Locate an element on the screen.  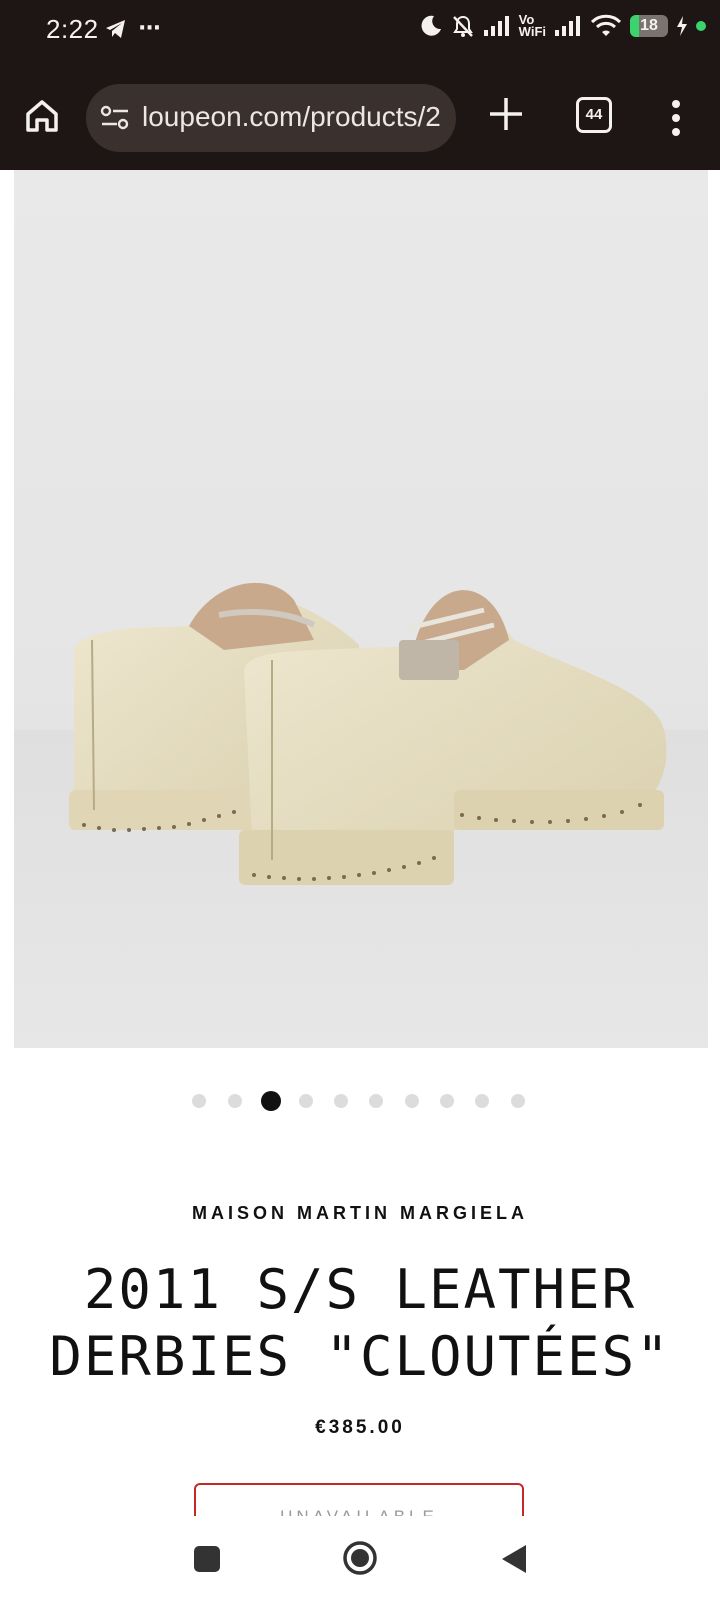
url-text: loupeon.com/products/2 is located at coordinates (291, 117).